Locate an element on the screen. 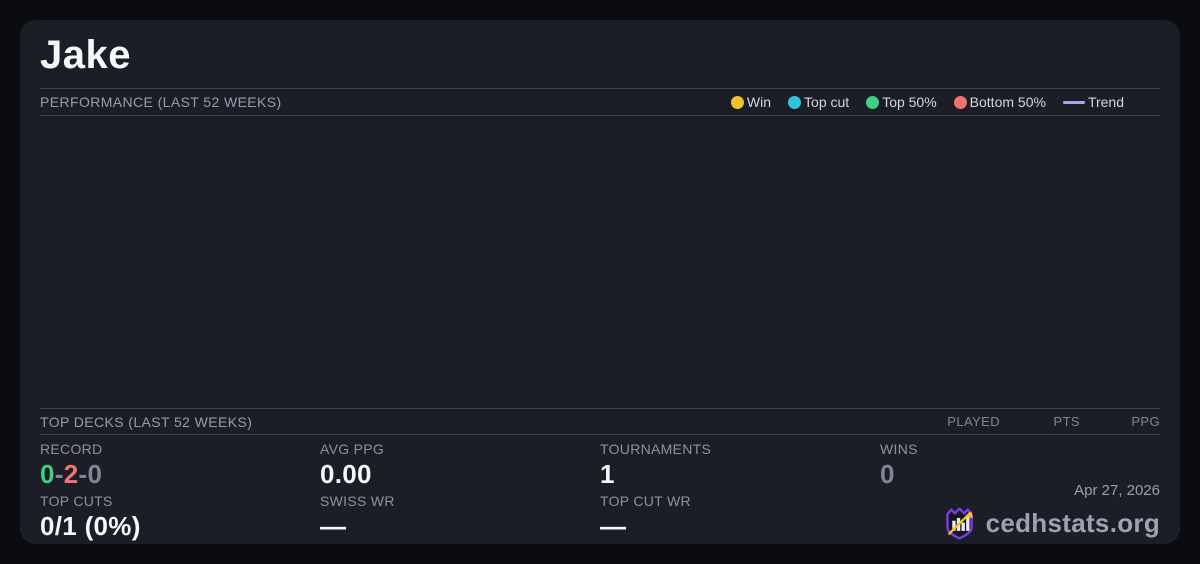 Image resolution: width=1200 pixels, height=564 pixels. stat-label: AVG PPG is located at coordinates (352, 449).